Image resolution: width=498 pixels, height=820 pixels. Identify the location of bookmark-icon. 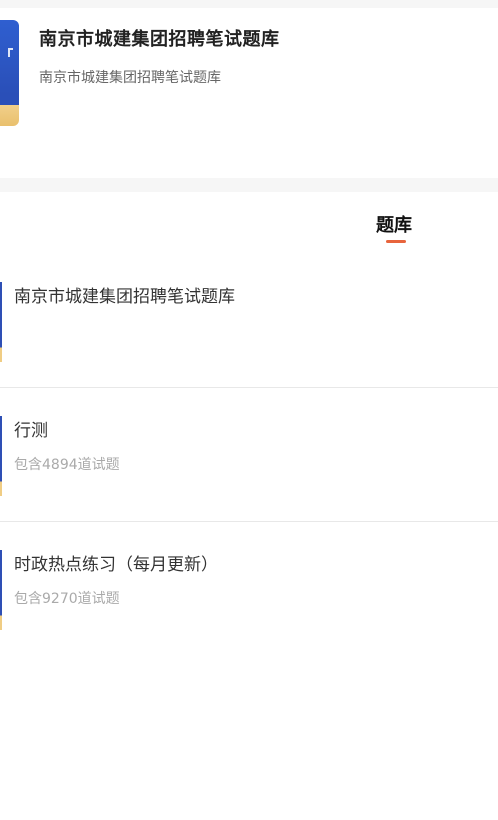
(10, 52).